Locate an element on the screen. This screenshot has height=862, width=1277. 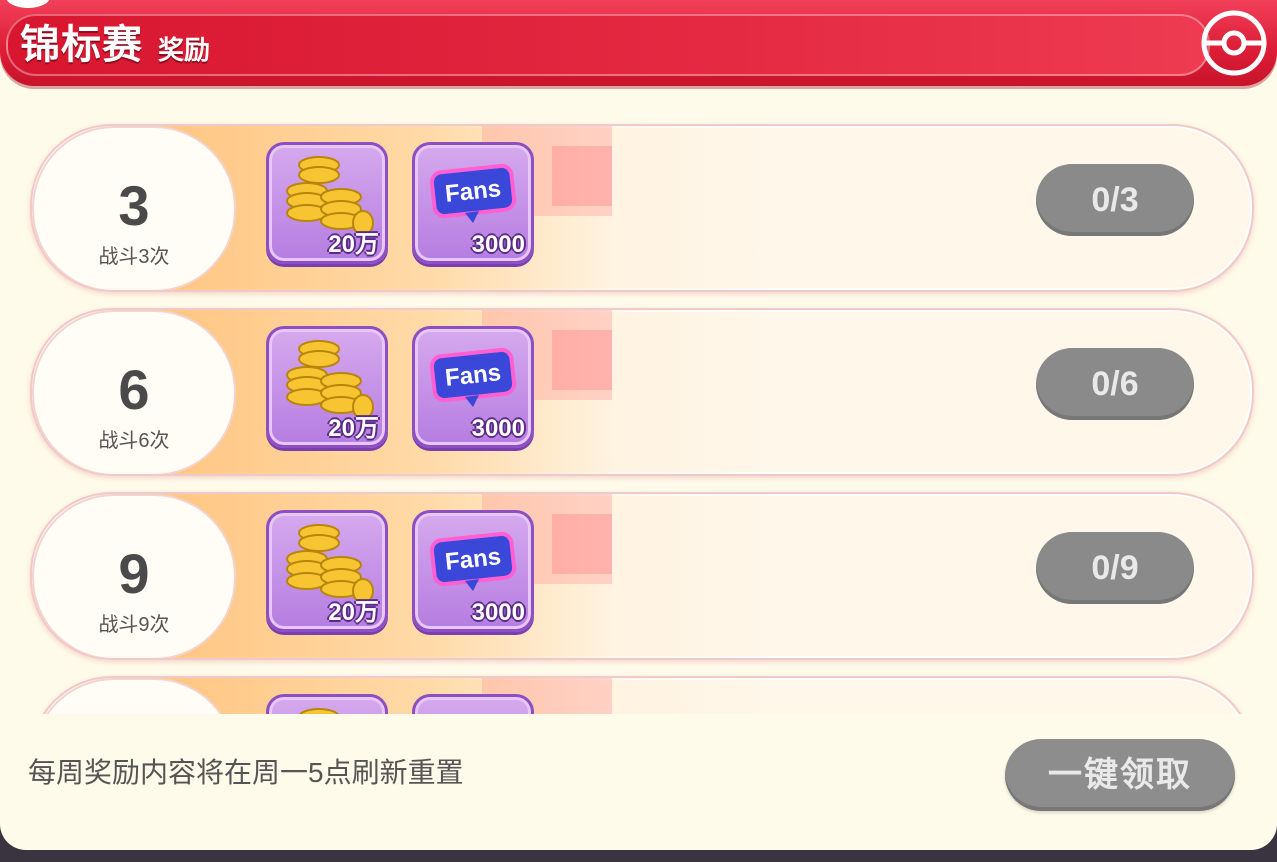
battle-count-badge: 9 战斗9次 is located at coordinates (134, 576).